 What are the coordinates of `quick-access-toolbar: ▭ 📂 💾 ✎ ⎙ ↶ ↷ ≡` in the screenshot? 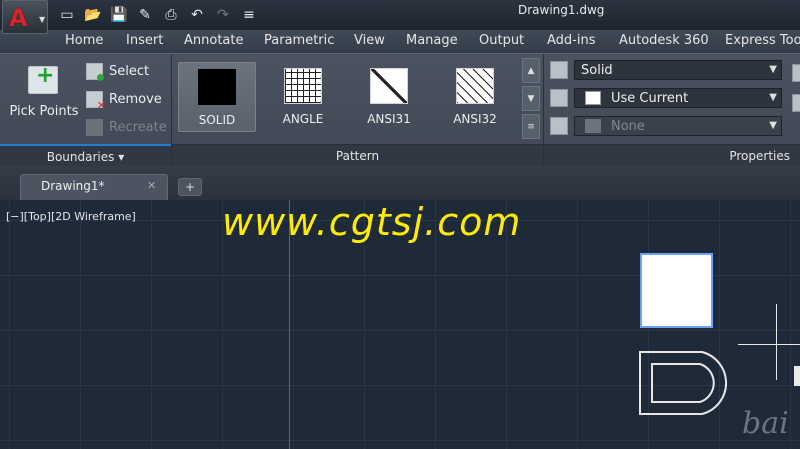 It's located at (158, 15).